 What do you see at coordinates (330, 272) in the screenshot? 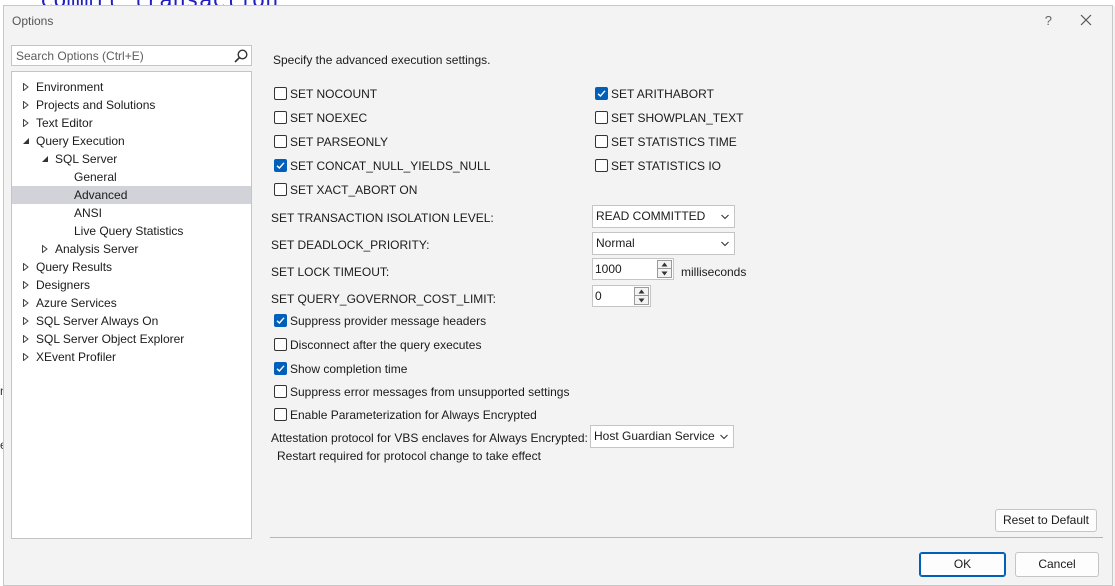
I see `lock-timeout-label: SET LOCK TIMEOUT:` at bounding box center [330, 272].